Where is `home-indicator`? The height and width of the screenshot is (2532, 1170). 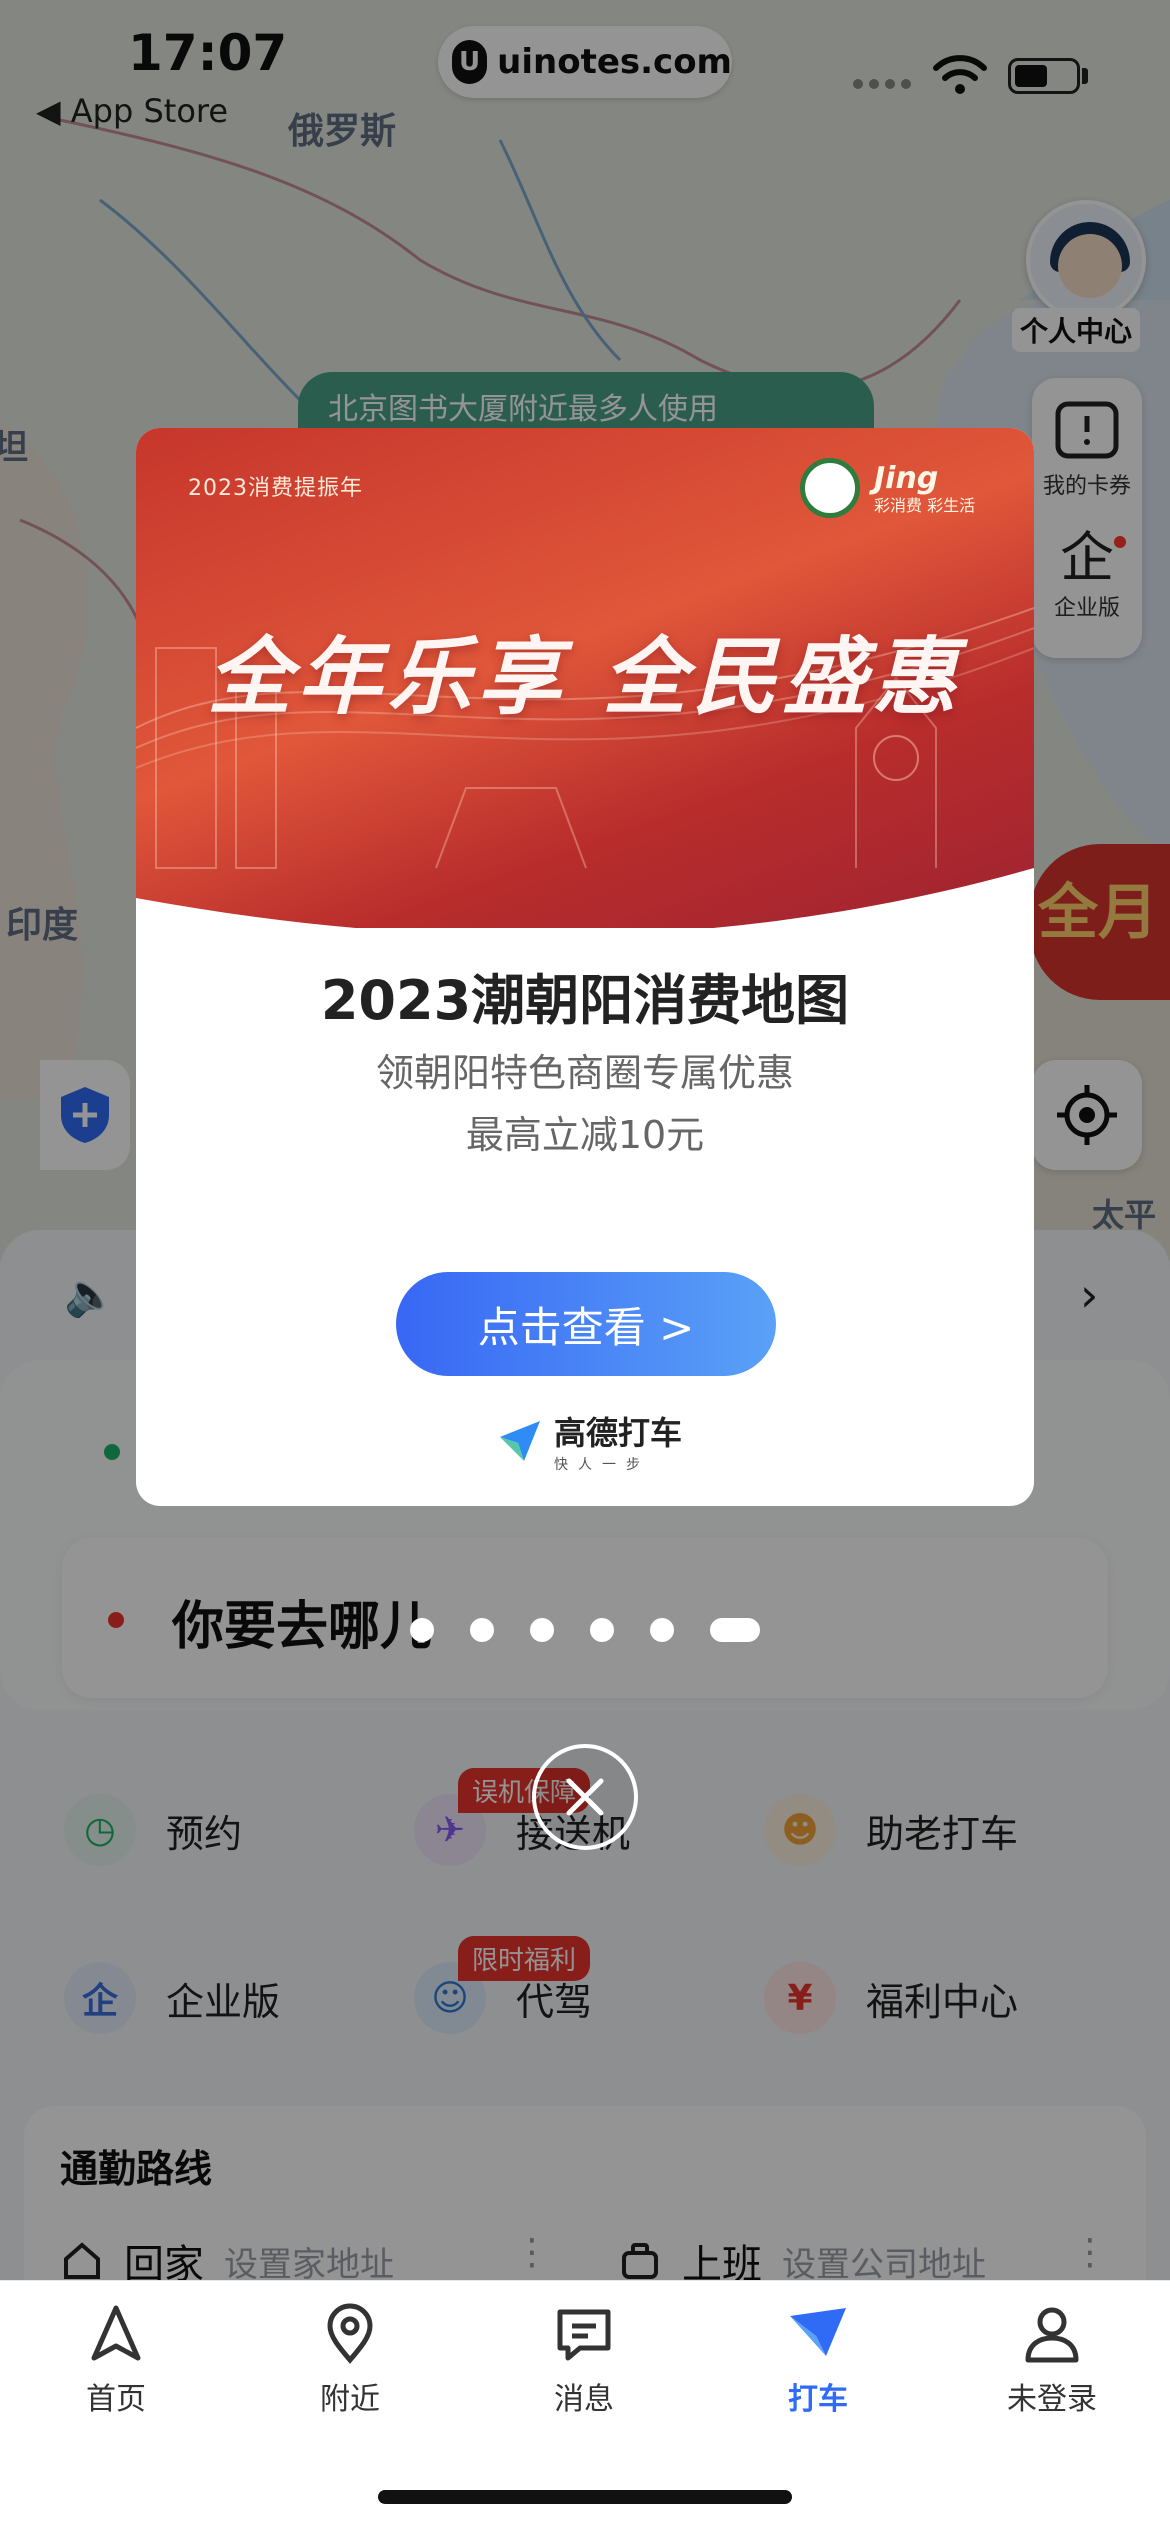 home-indicator is located at coordinates (585, 2497).